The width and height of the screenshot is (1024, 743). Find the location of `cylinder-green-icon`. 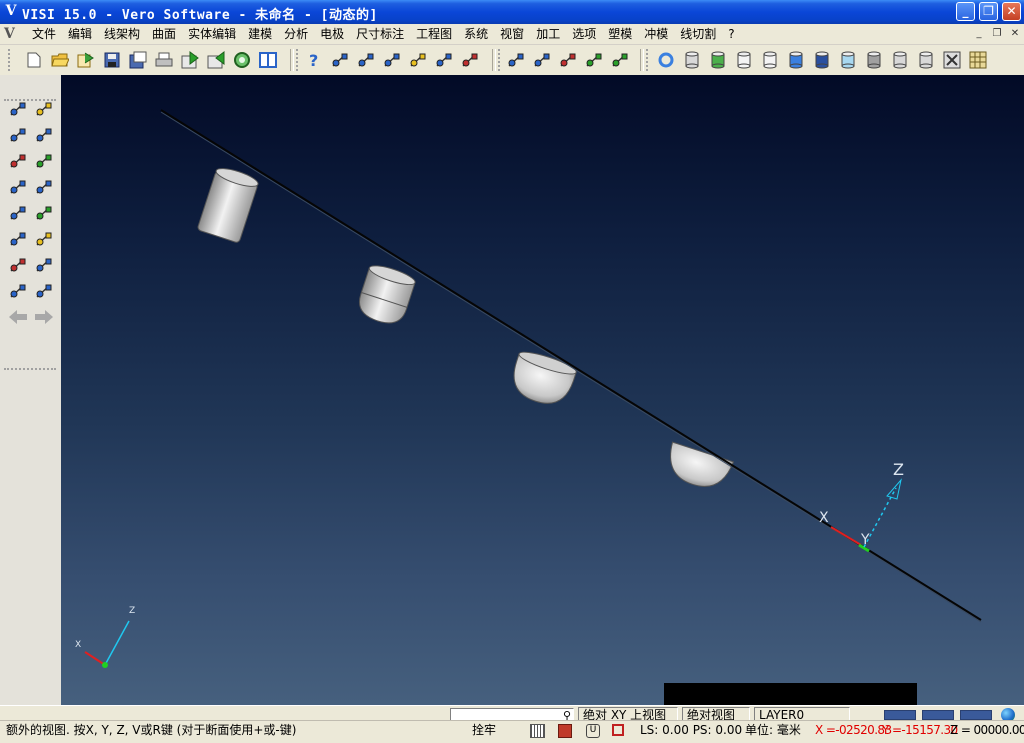

cylinder-green-icon is located at coordinates (718, 60).